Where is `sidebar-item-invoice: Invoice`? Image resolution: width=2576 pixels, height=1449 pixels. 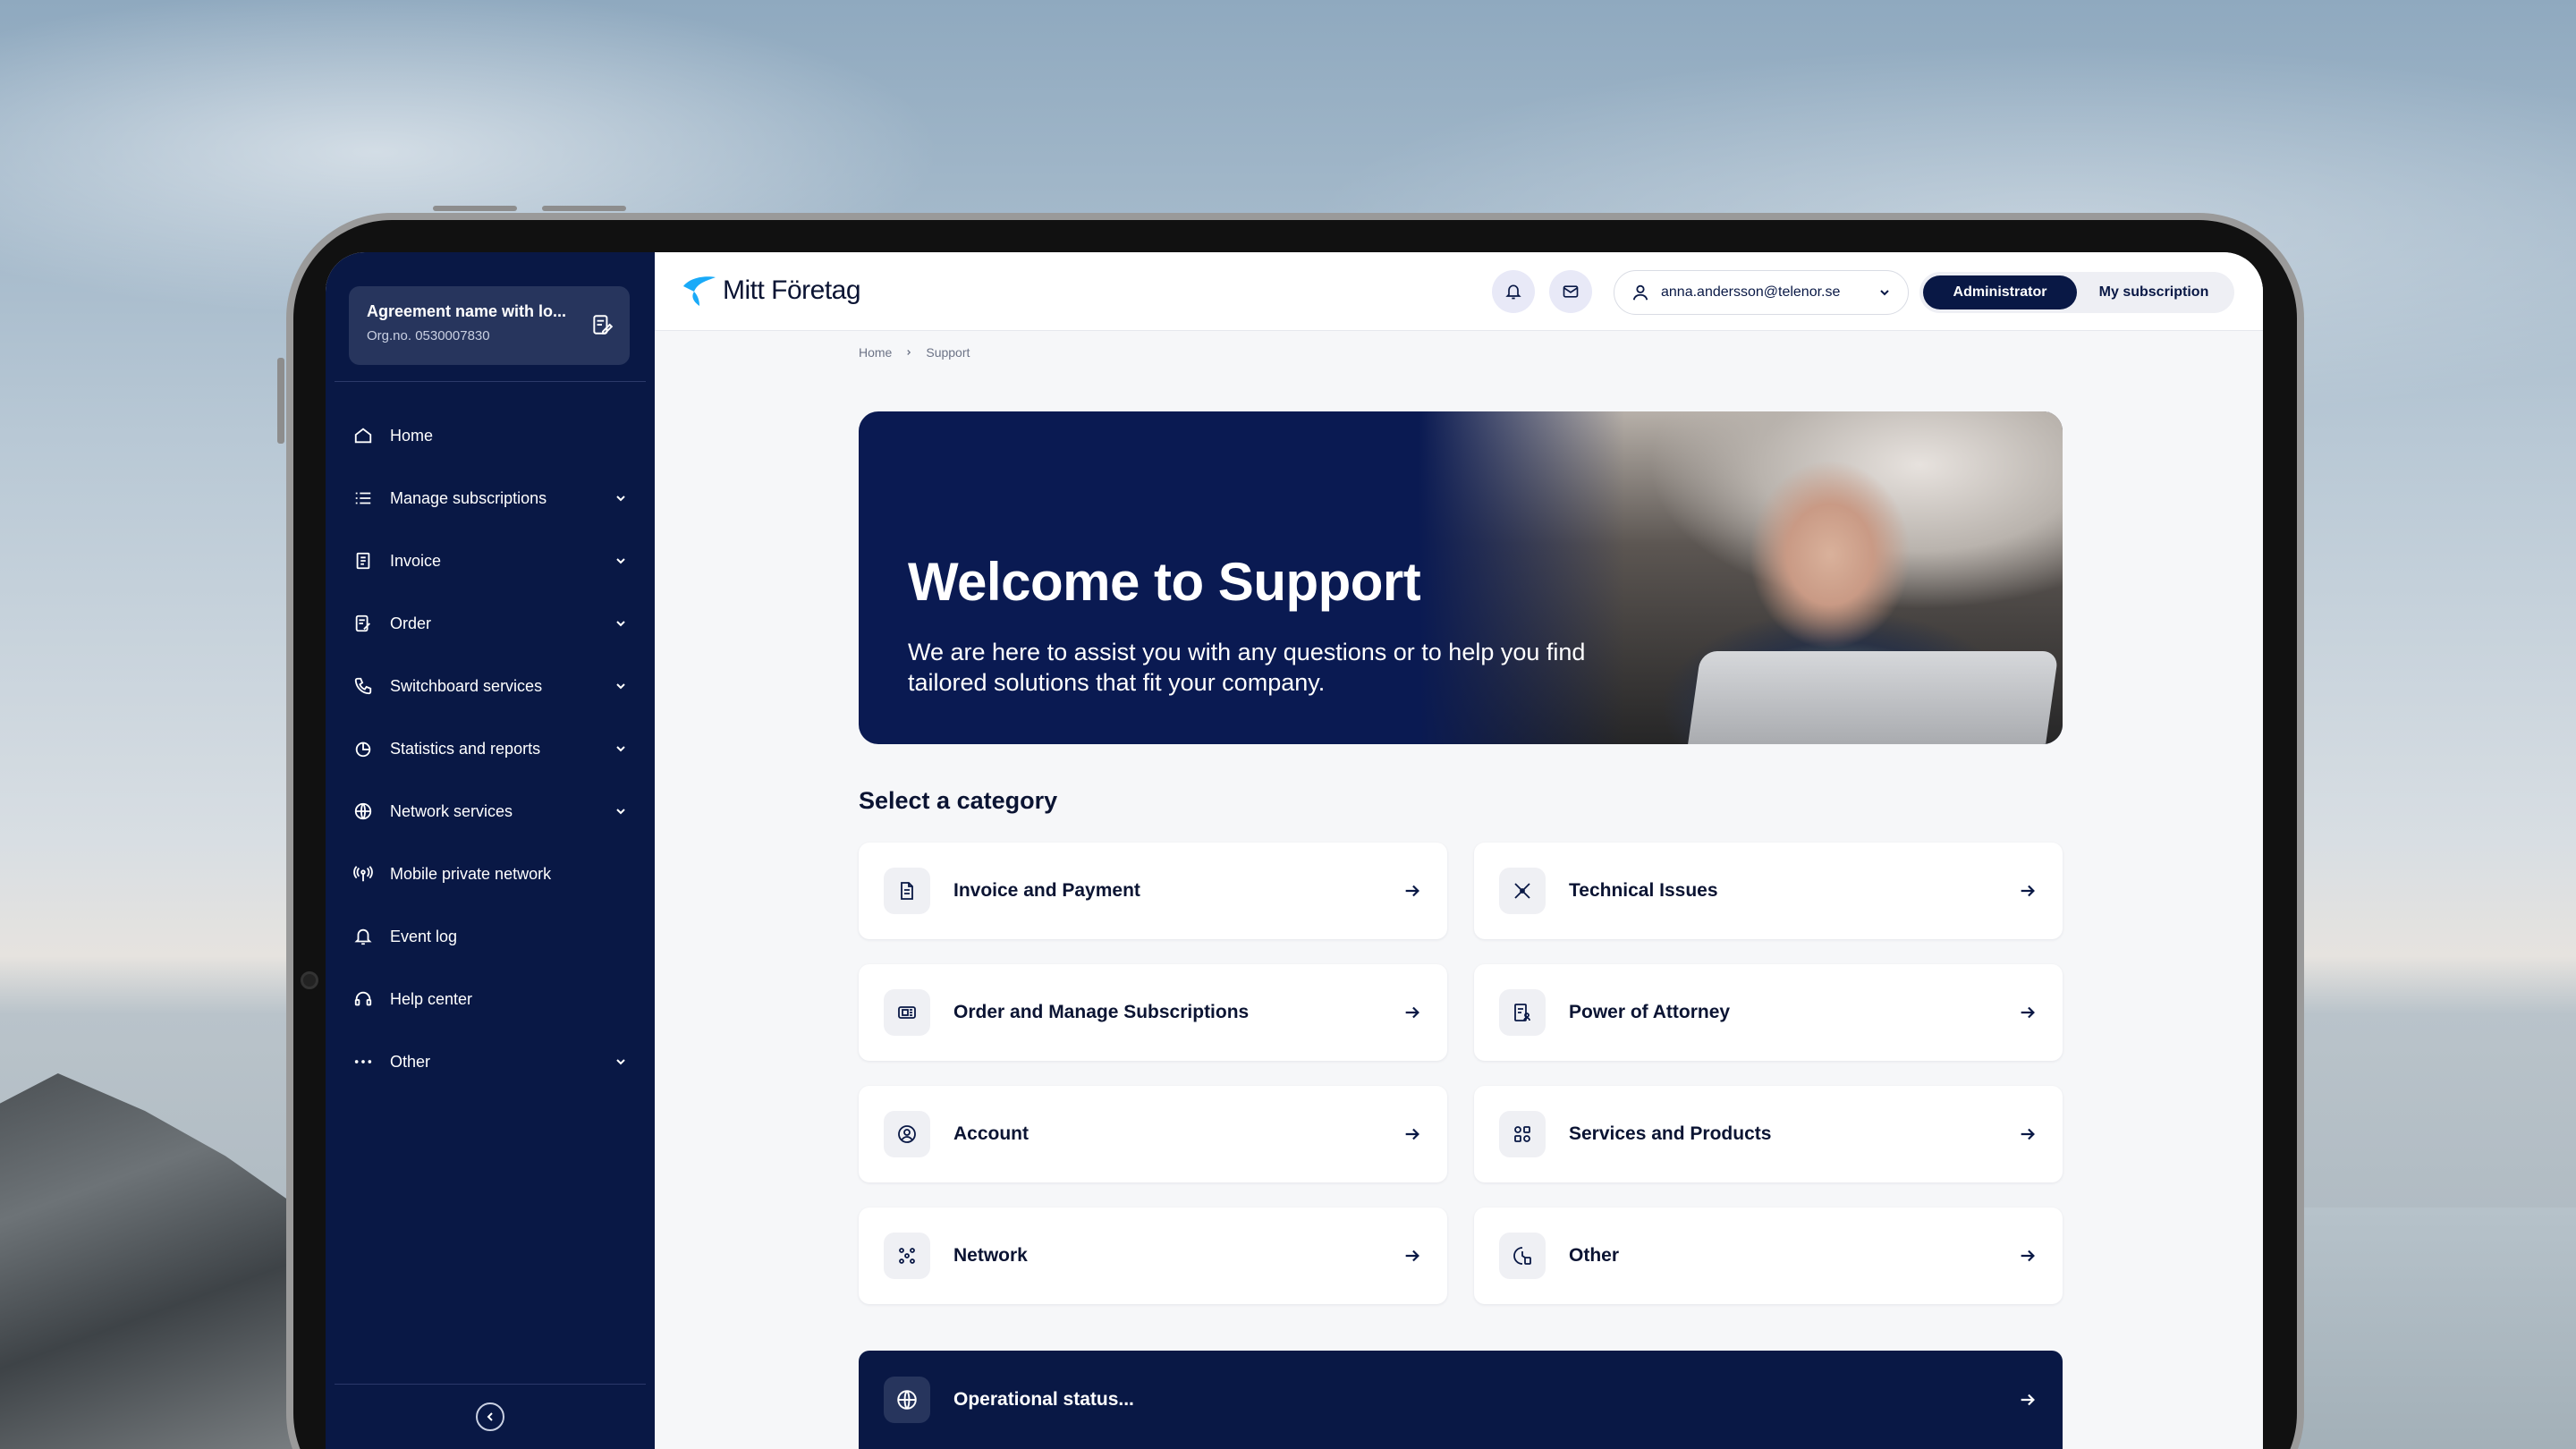
sidebar-item-invoice: Invoice is located at coordinates (490, 561).